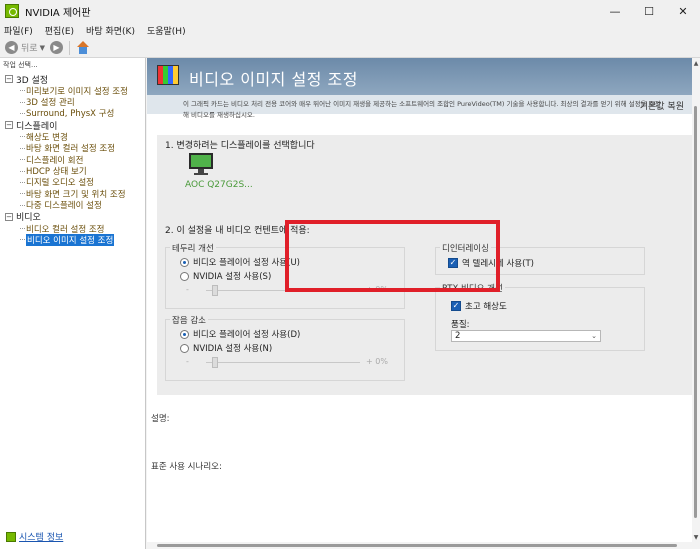 This screenshot has width=700, height=549. I want to click on tree-item-resolution: 해상도 변경, so click(73, 137).